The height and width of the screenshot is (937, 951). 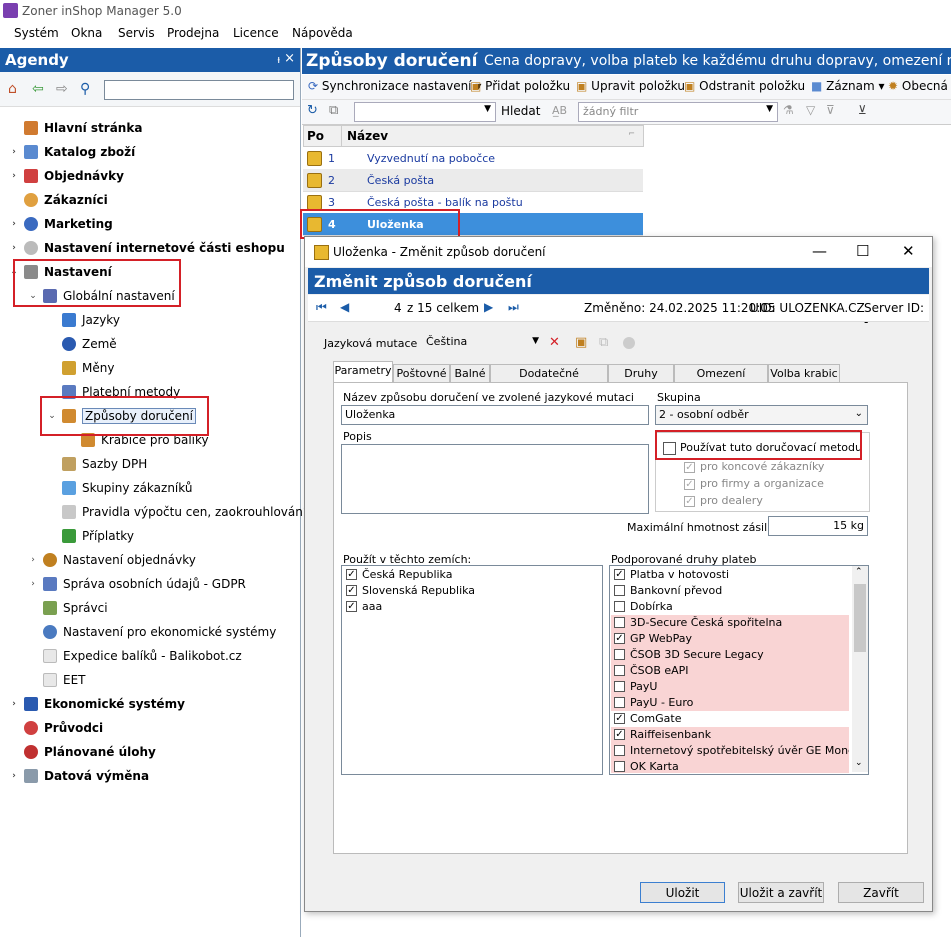 What do you see at coordinates (881, 892) in the screenshot?
I see `close-button: Zavřít` at bounding box center [881, 892].